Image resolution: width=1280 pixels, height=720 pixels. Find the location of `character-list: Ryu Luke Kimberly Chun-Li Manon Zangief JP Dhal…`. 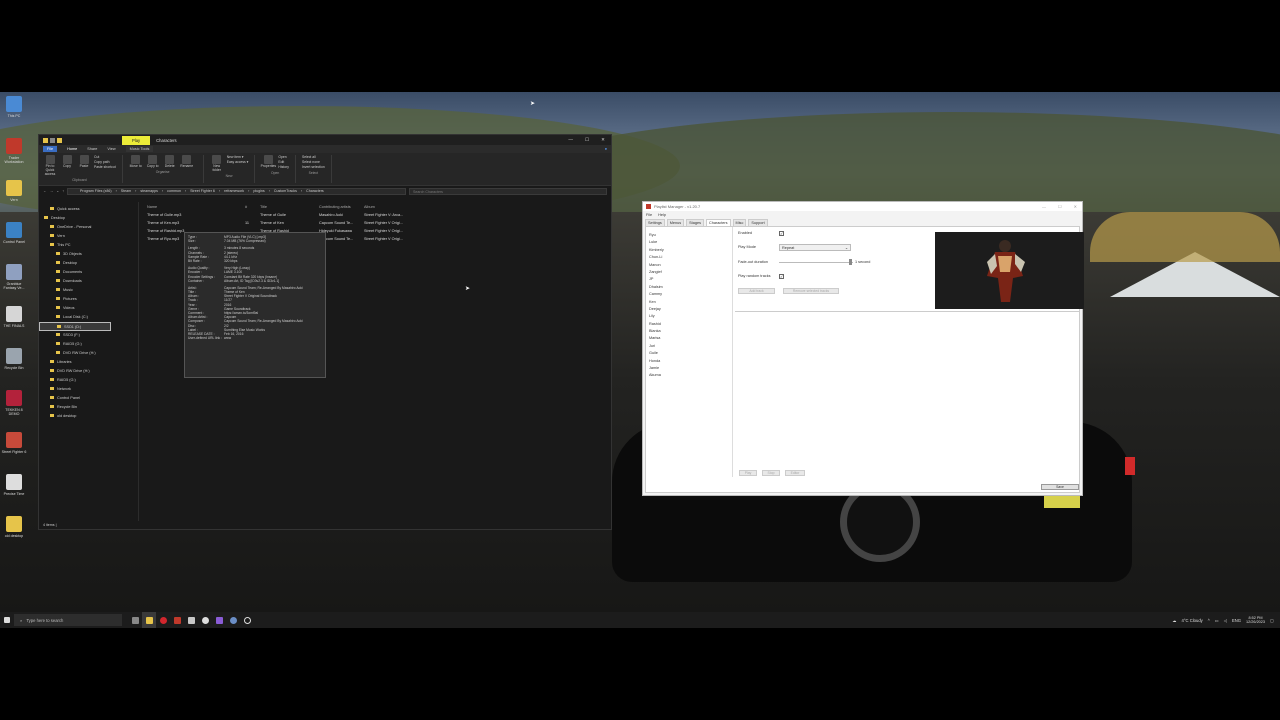

character-list: Ryu Luke Kimberly Chun-Li Manon Zangief JP Dhal… is located at coordinates (689, 352).